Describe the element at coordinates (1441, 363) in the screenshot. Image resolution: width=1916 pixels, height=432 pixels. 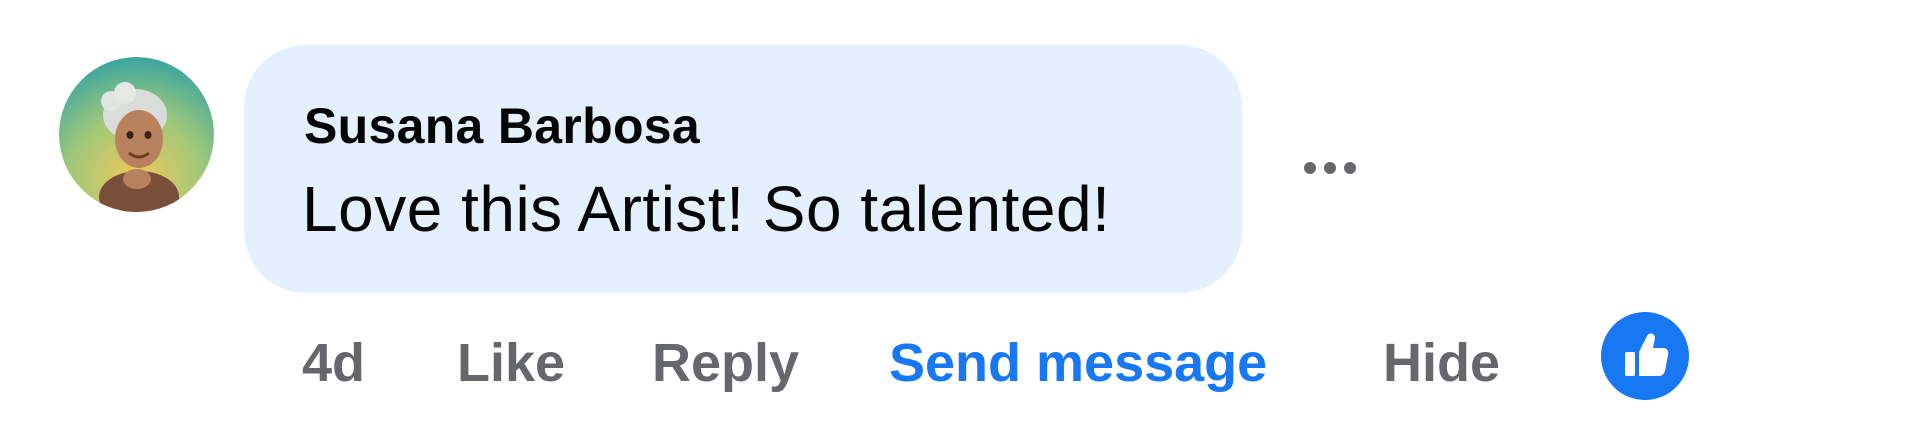
I see `hide-button: Hide` at that location.